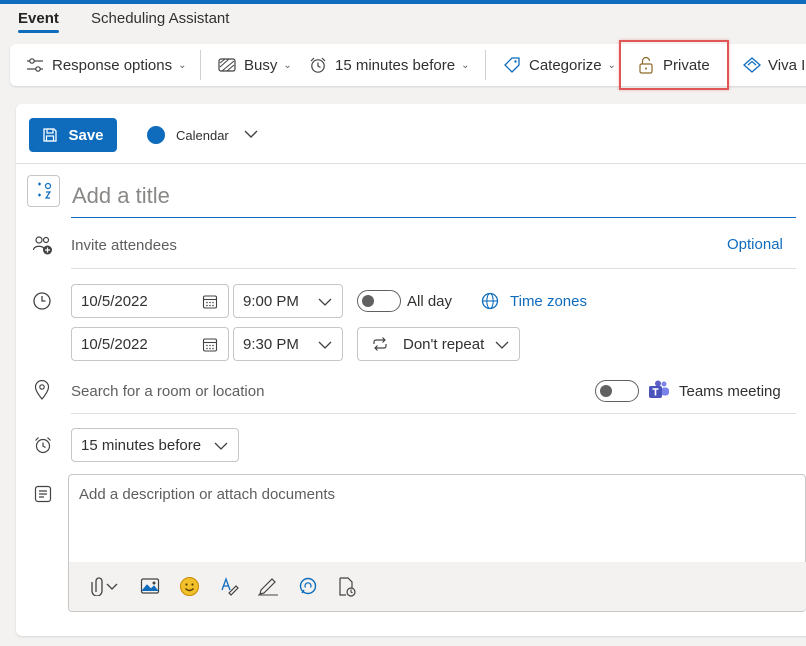  Describe the element at coordinates (43, 494) in the screenshot. I see `text-description-icon` at that location.